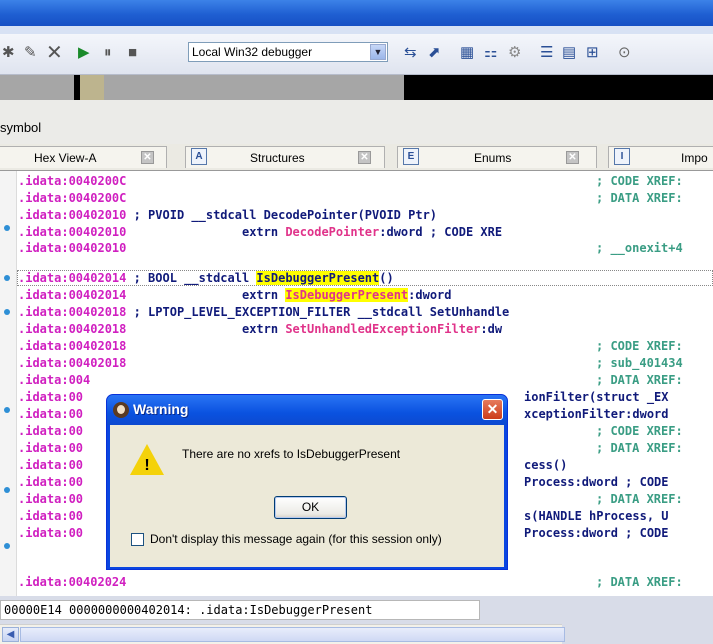  What do you see at coordinates (493, 158) in the screenshot?
I see `tab-label: Enums` at bounding box center [493, 158].